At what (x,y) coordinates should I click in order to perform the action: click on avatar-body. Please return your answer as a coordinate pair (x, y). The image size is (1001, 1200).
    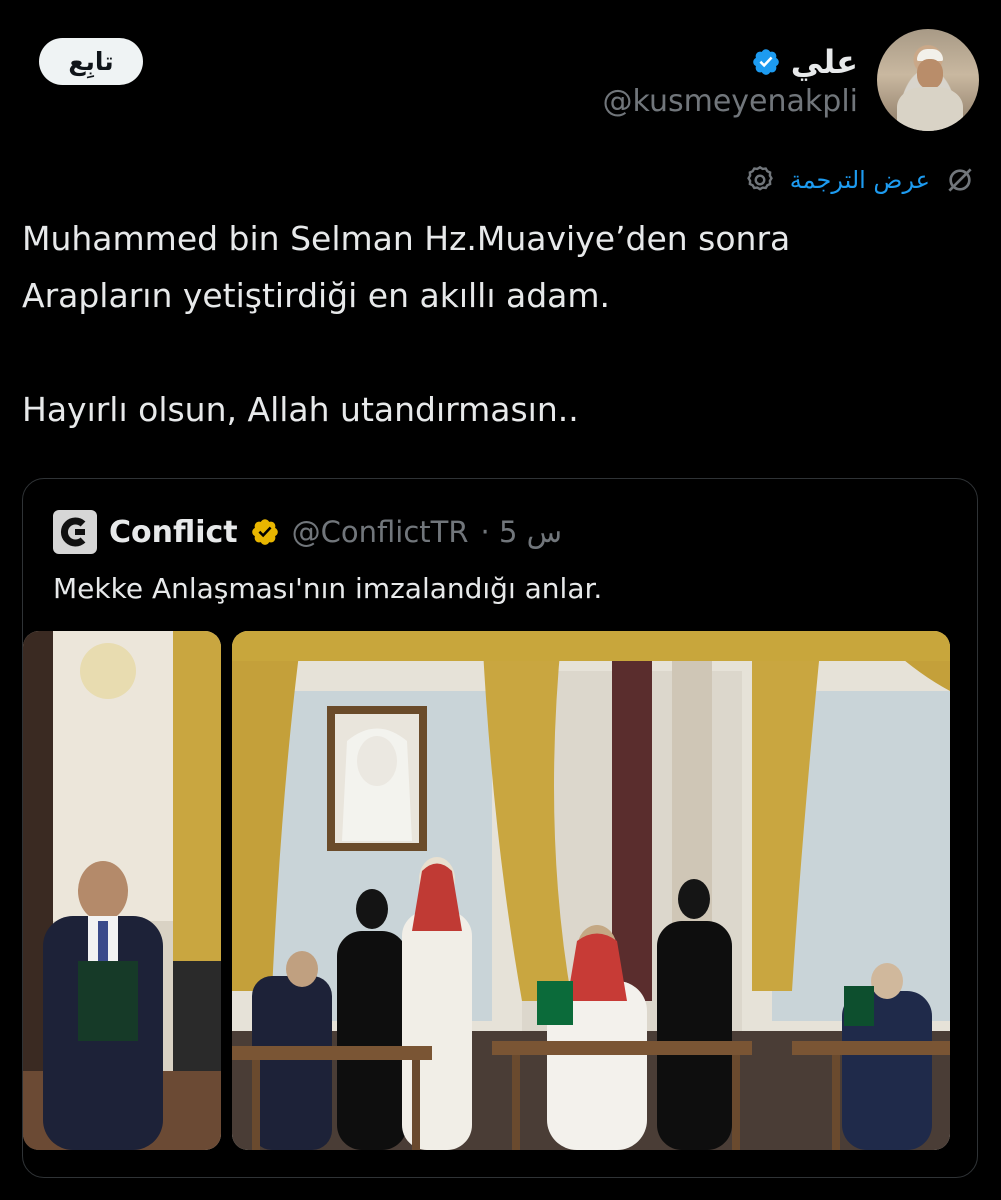
    Looking at the image, I should click on (930, 109).